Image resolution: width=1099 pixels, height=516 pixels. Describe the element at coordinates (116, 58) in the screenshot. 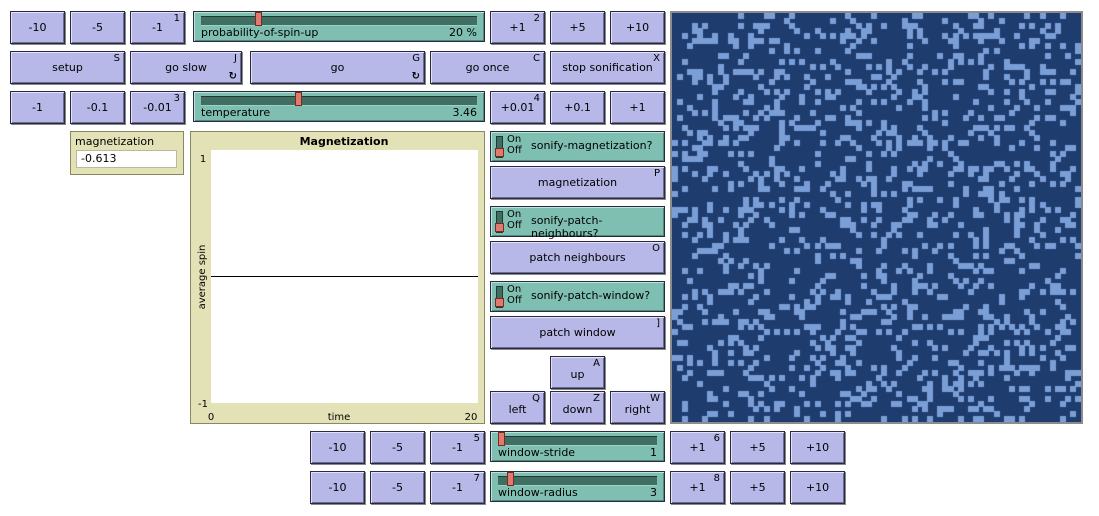

I see `shortcut-key: S` at that location.